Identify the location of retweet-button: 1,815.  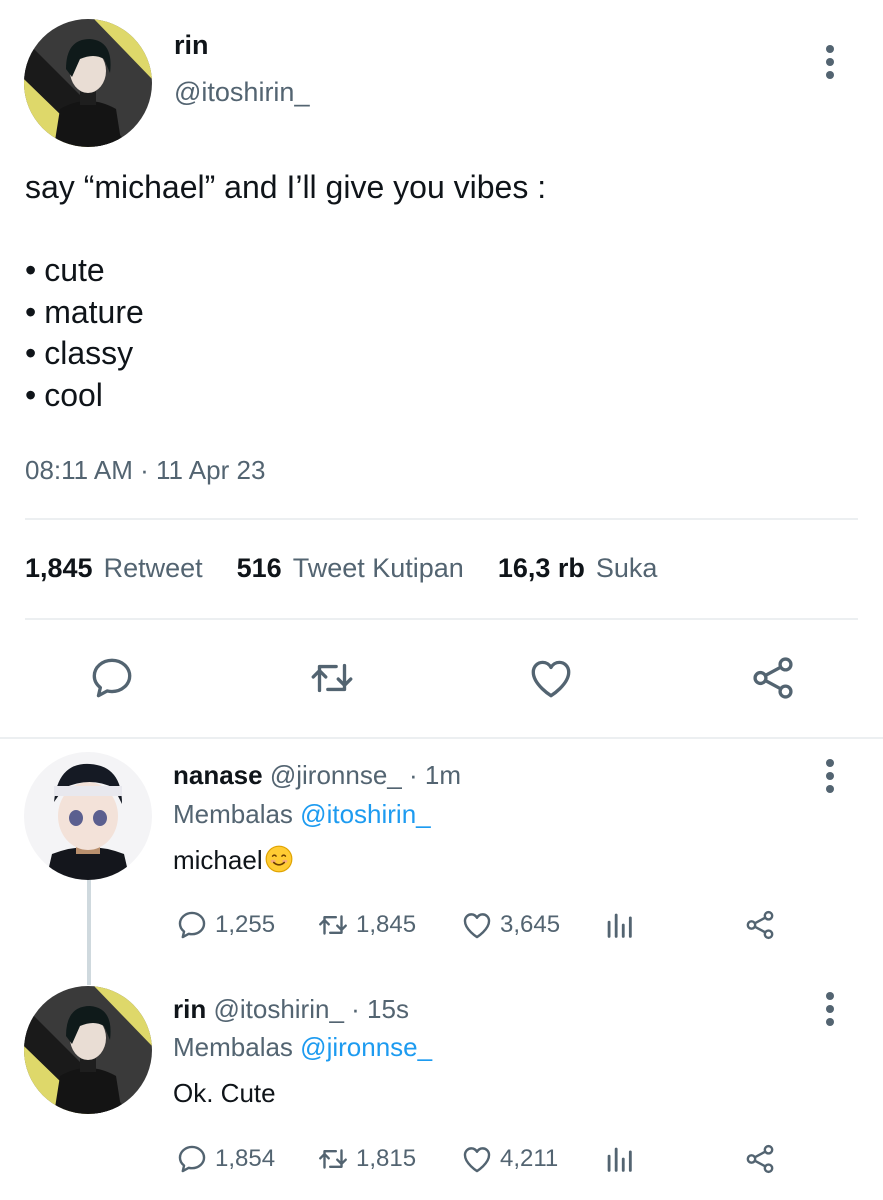
(366, 1159).